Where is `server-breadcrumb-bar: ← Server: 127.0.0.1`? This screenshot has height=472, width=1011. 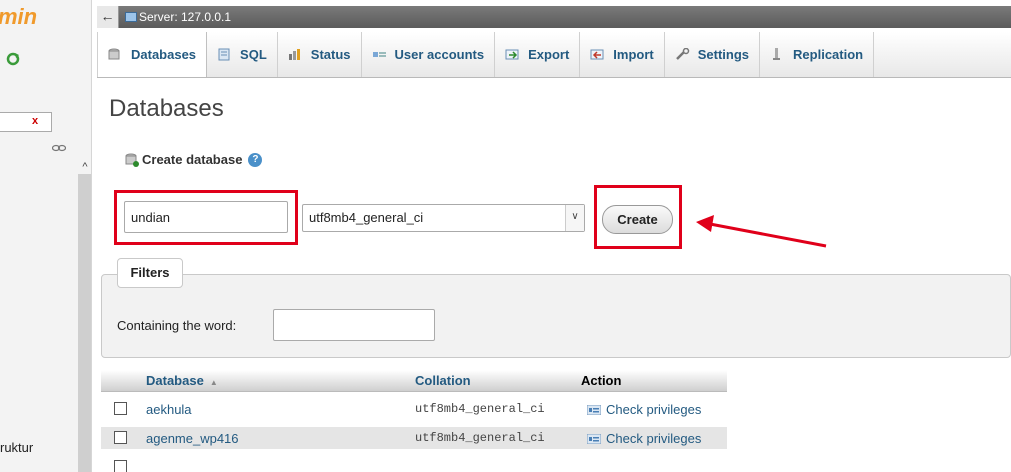 server-breadcrumb-bar: ← Server: 127.0.0.1 is located at coordinates (554, 17).